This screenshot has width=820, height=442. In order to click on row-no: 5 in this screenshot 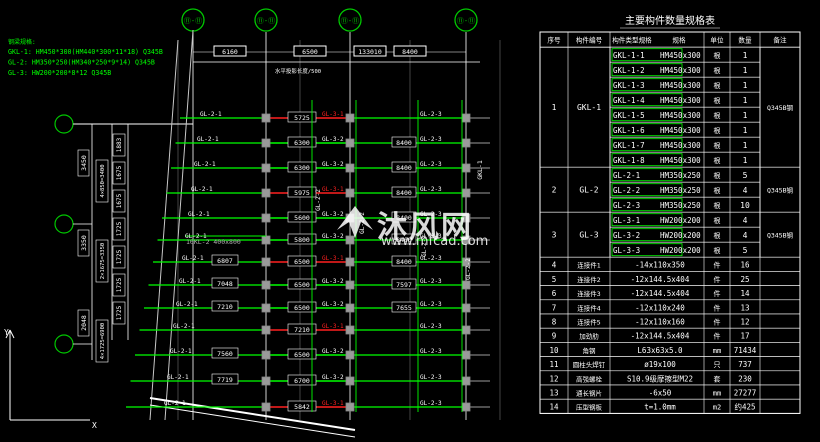, I will do `click(554, 279)`.